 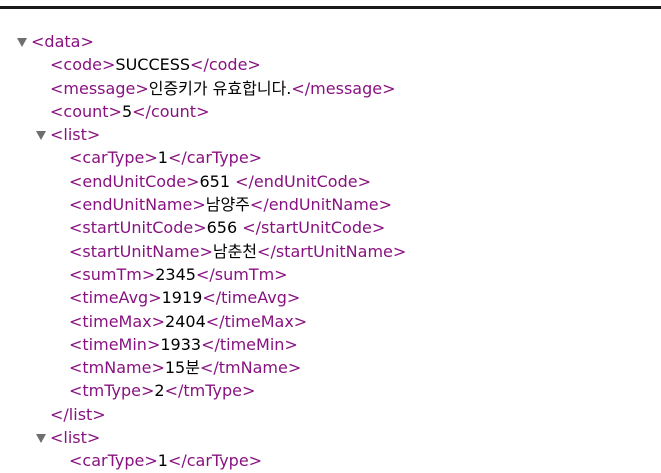 What do you see at coordinates (83, 65) in the screenshot?
I see `xml-tag: <code>` at bounding box center [83, 65].